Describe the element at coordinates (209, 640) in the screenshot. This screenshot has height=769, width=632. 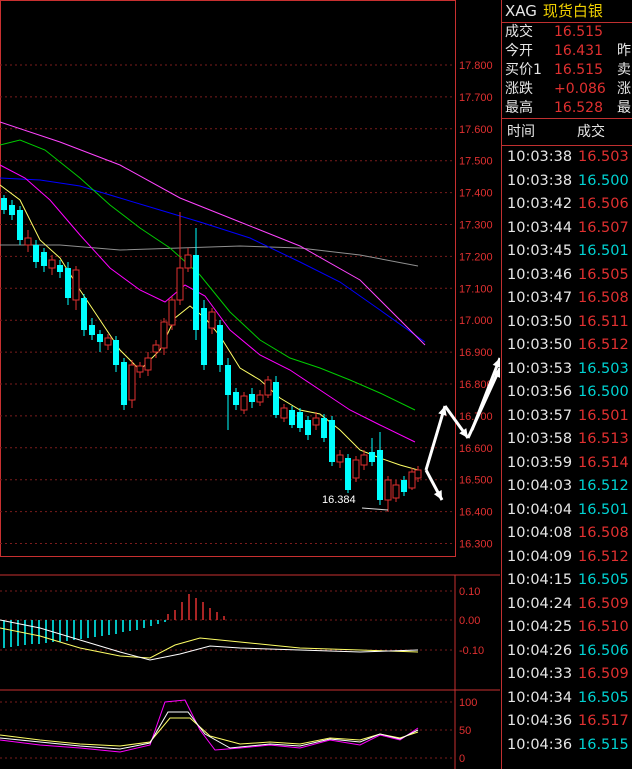
I see `macd-dea-line` at that location.